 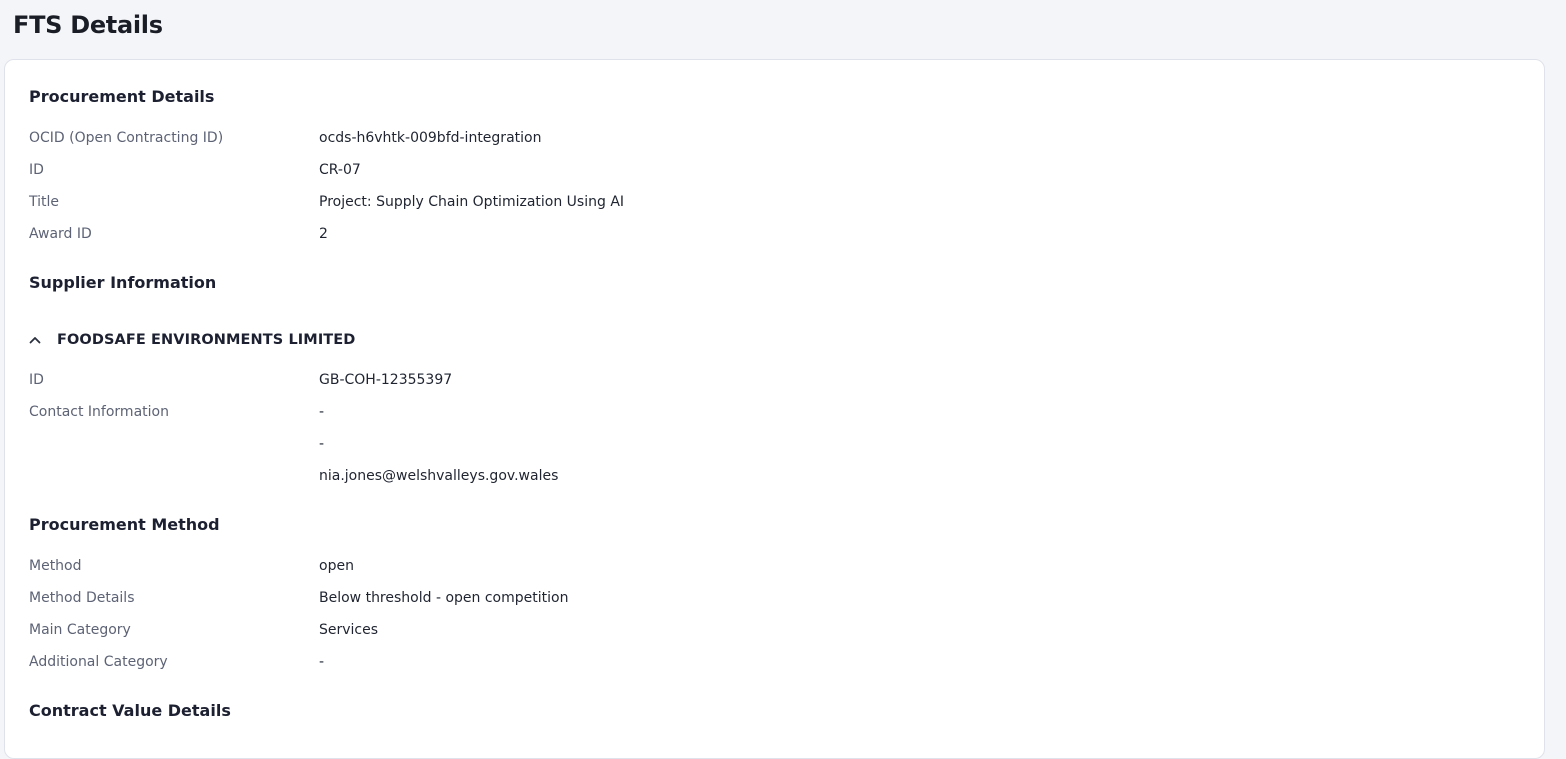 I want to click on procurement-details-heading: Procurement Details, so click(x=122, y=96).